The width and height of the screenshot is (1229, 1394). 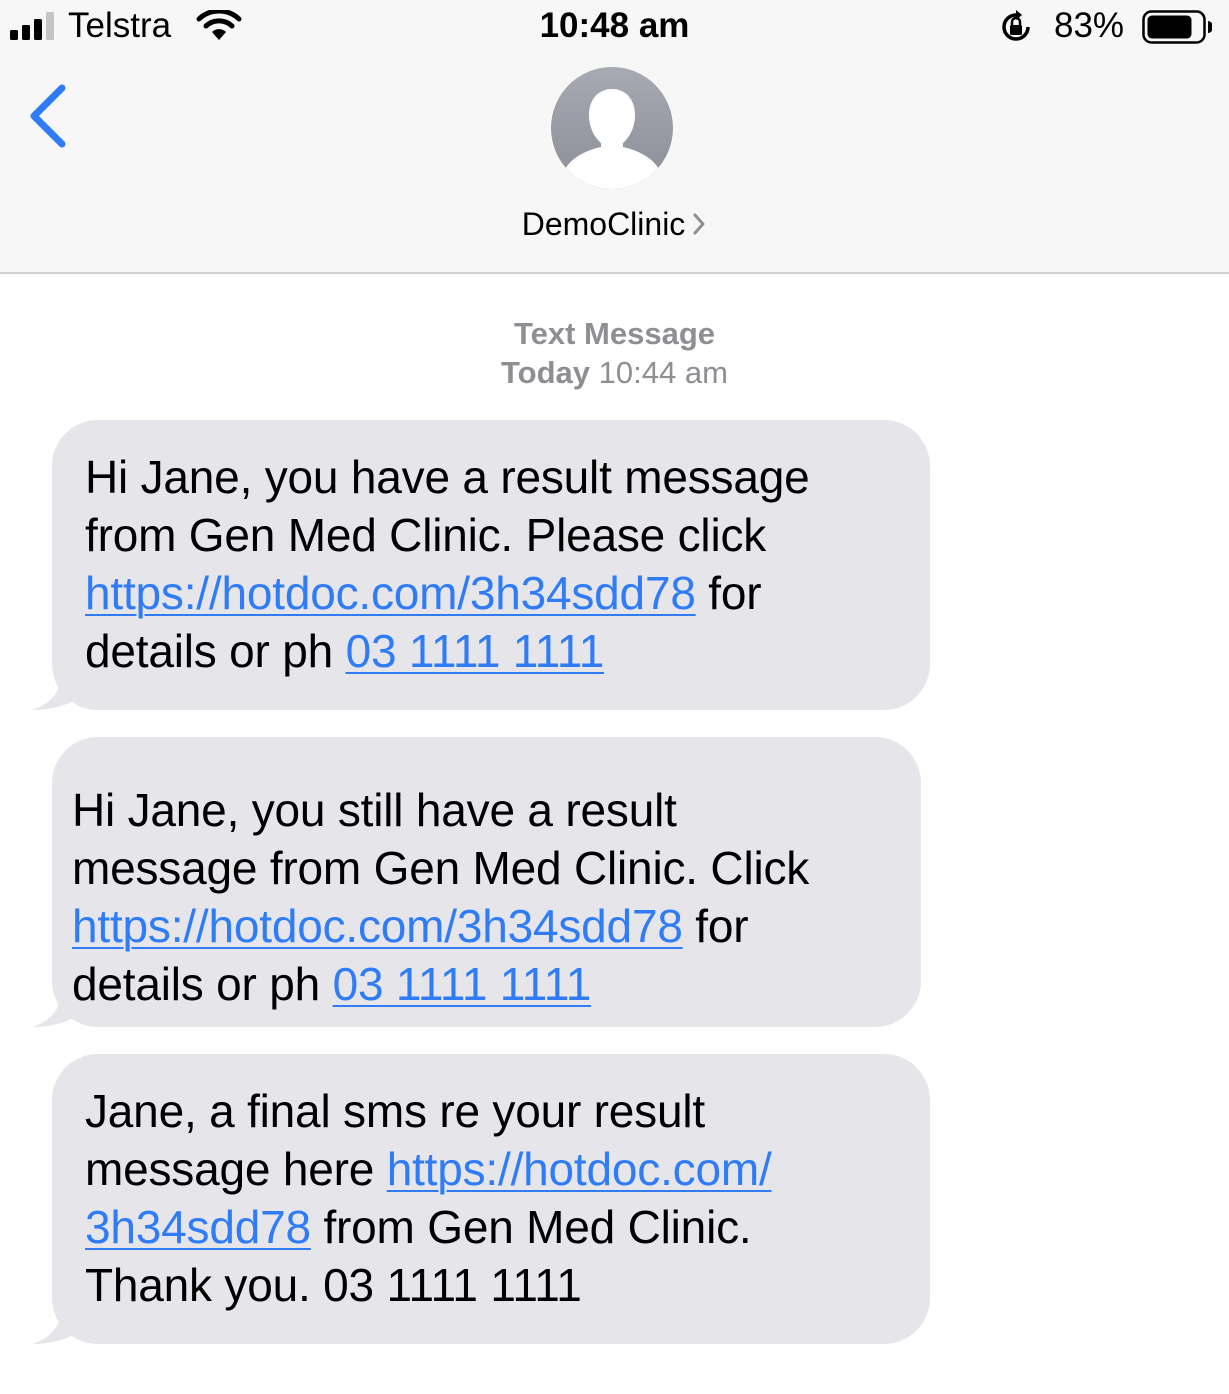 I want to click on message-line: Jane, a final sms re your result, so click(x=395, y=1111).